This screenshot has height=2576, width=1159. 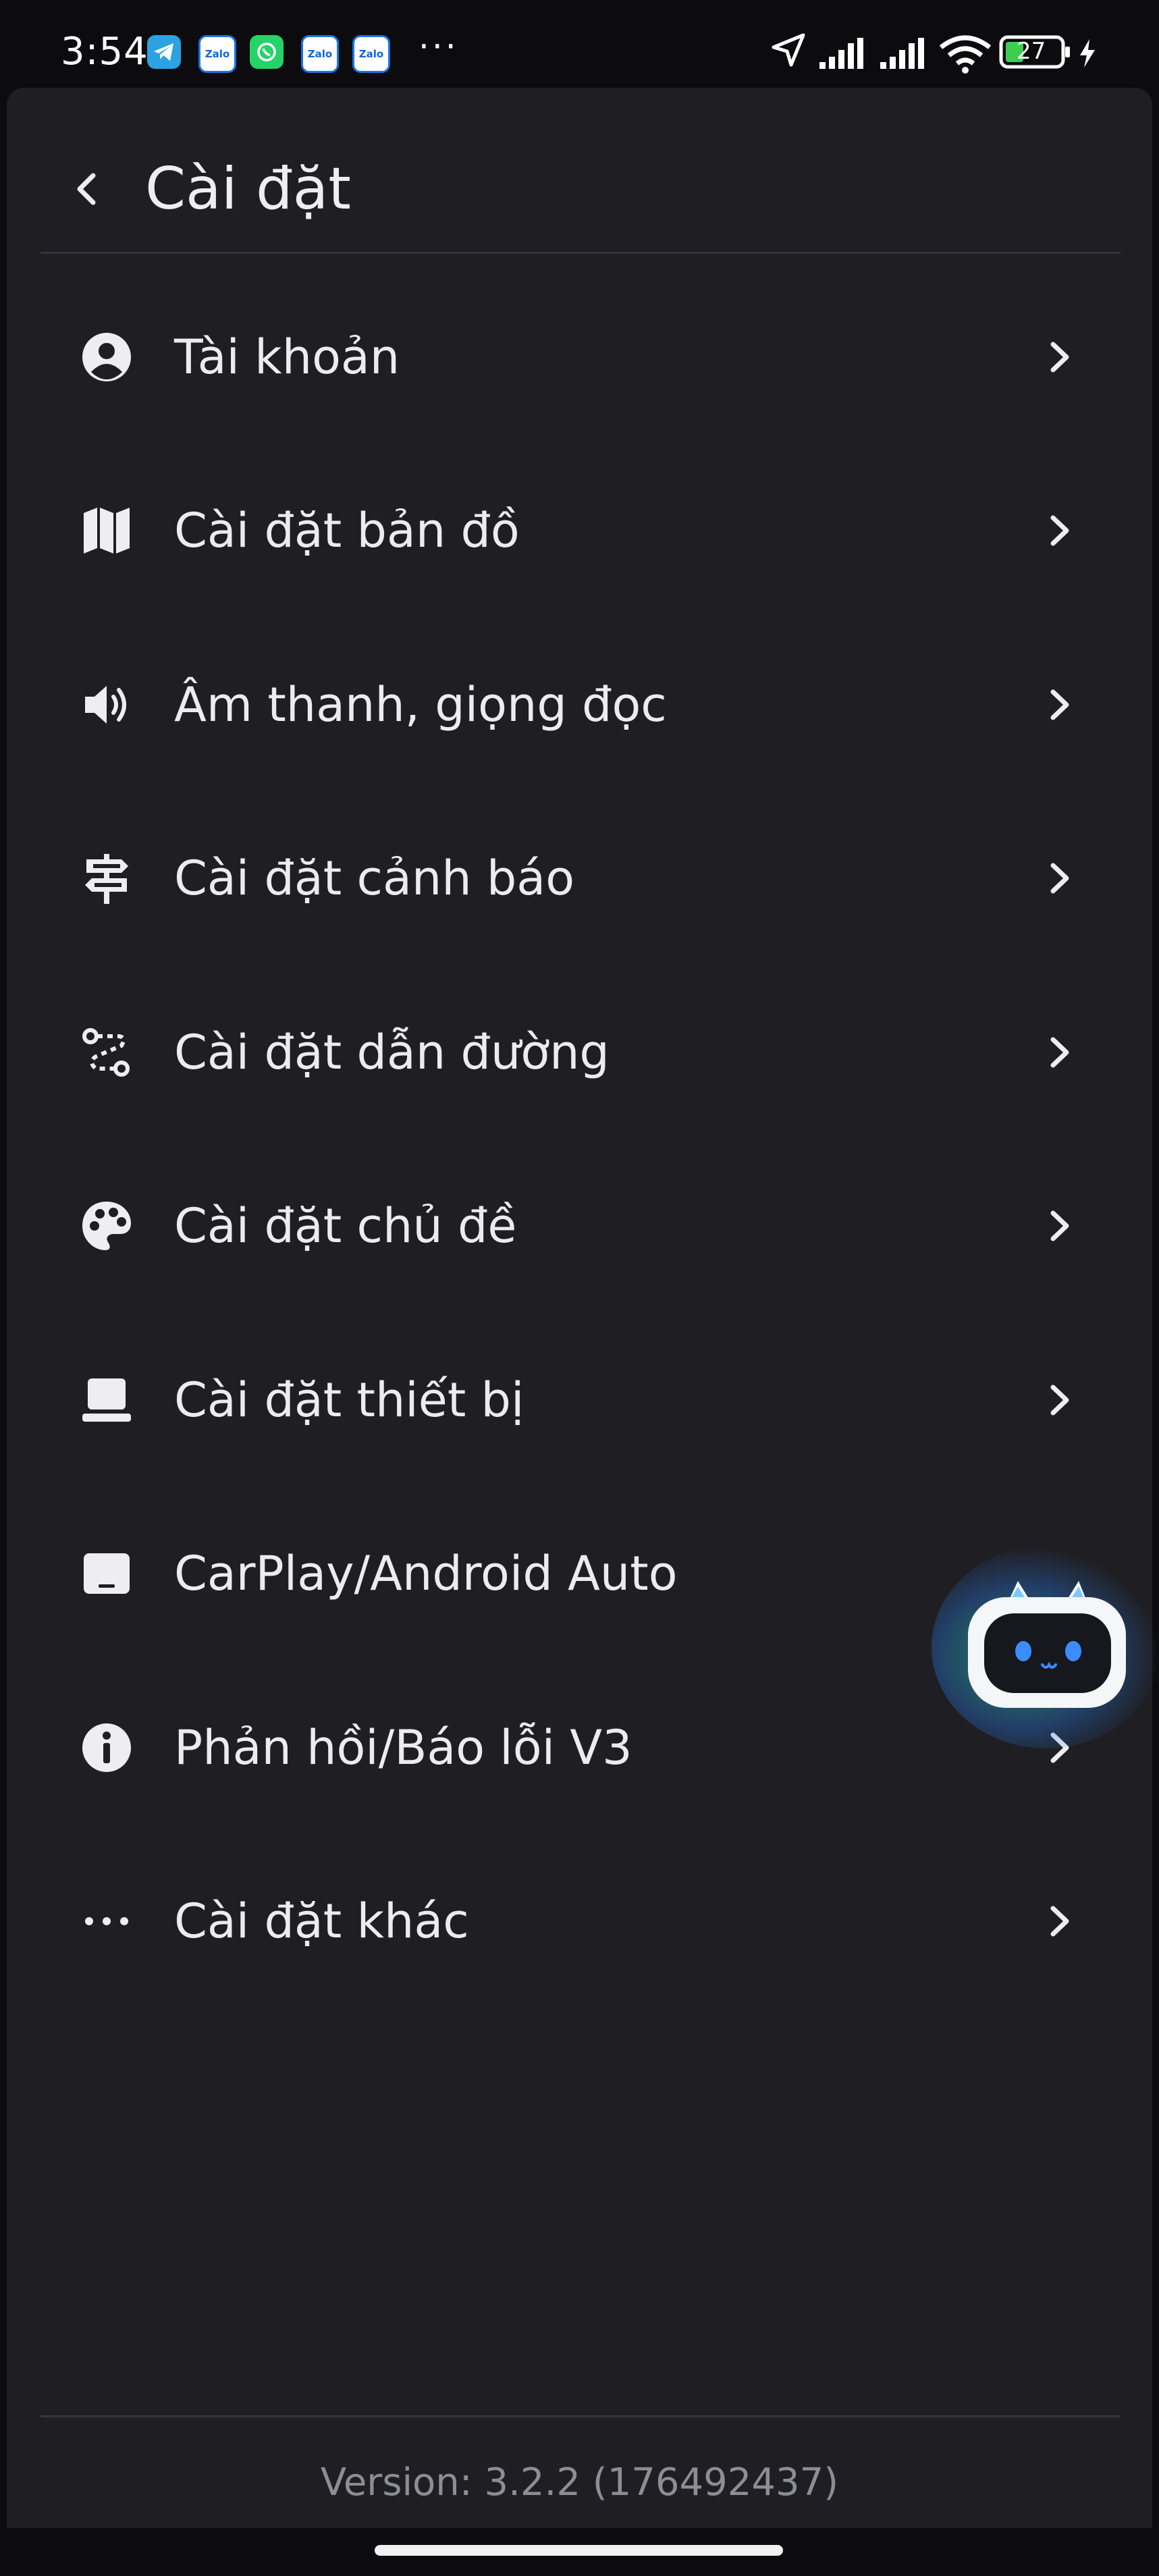 I want to click on menu-item-label: Phản hồi/Báo lỗi V3, so click(x=403, y=1747).